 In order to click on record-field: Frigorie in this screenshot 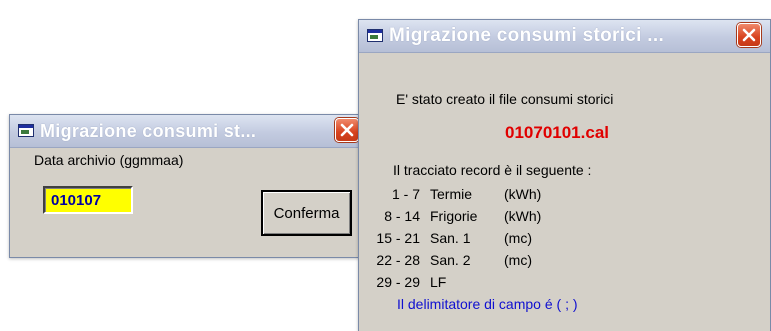, I will do `click(454, 216)`.